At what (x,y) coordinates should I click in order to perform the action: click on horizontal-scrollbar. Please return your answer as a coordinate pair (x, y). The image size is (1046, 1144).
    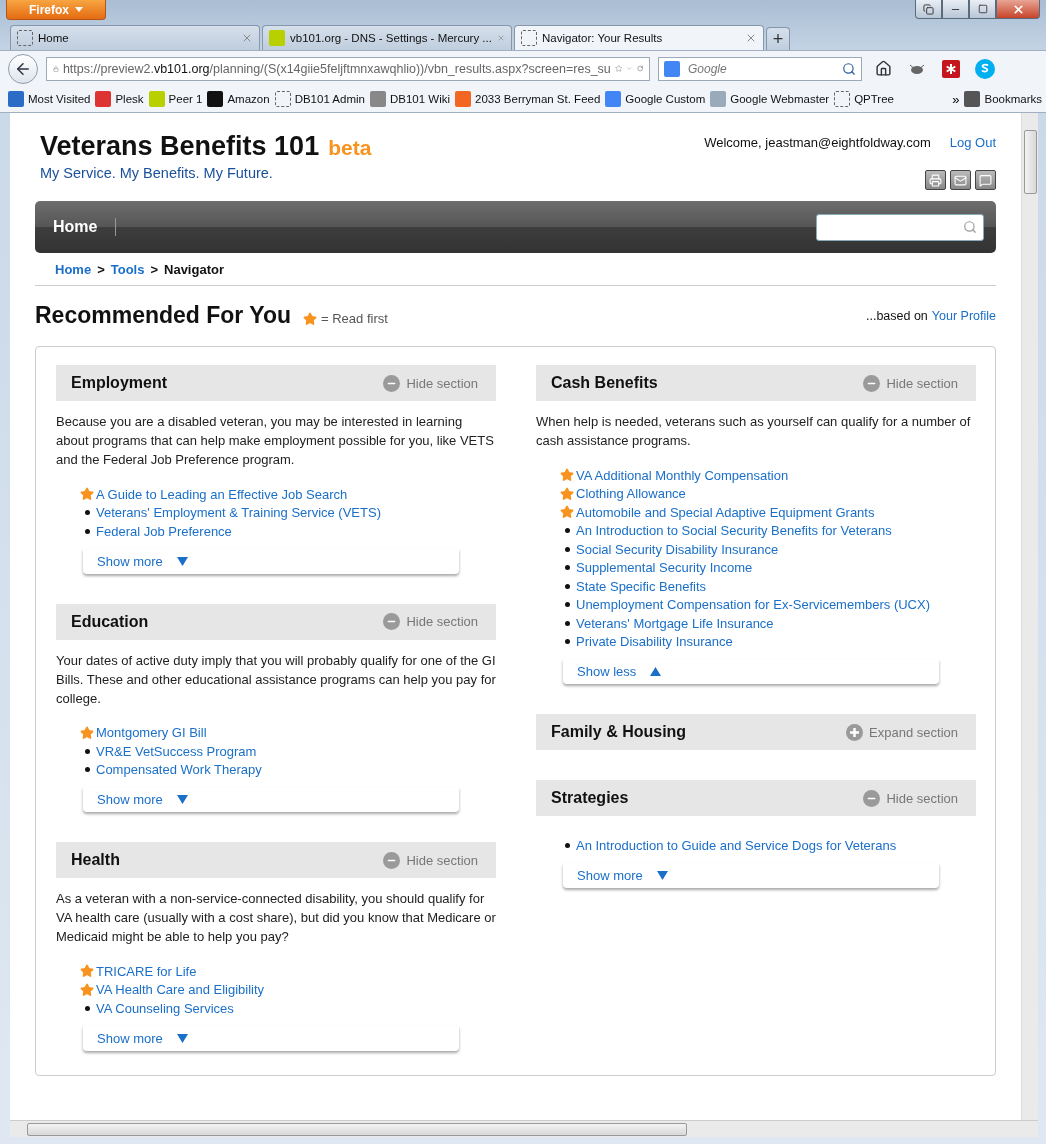
    Looking at the image, I should click on (524, 1128).